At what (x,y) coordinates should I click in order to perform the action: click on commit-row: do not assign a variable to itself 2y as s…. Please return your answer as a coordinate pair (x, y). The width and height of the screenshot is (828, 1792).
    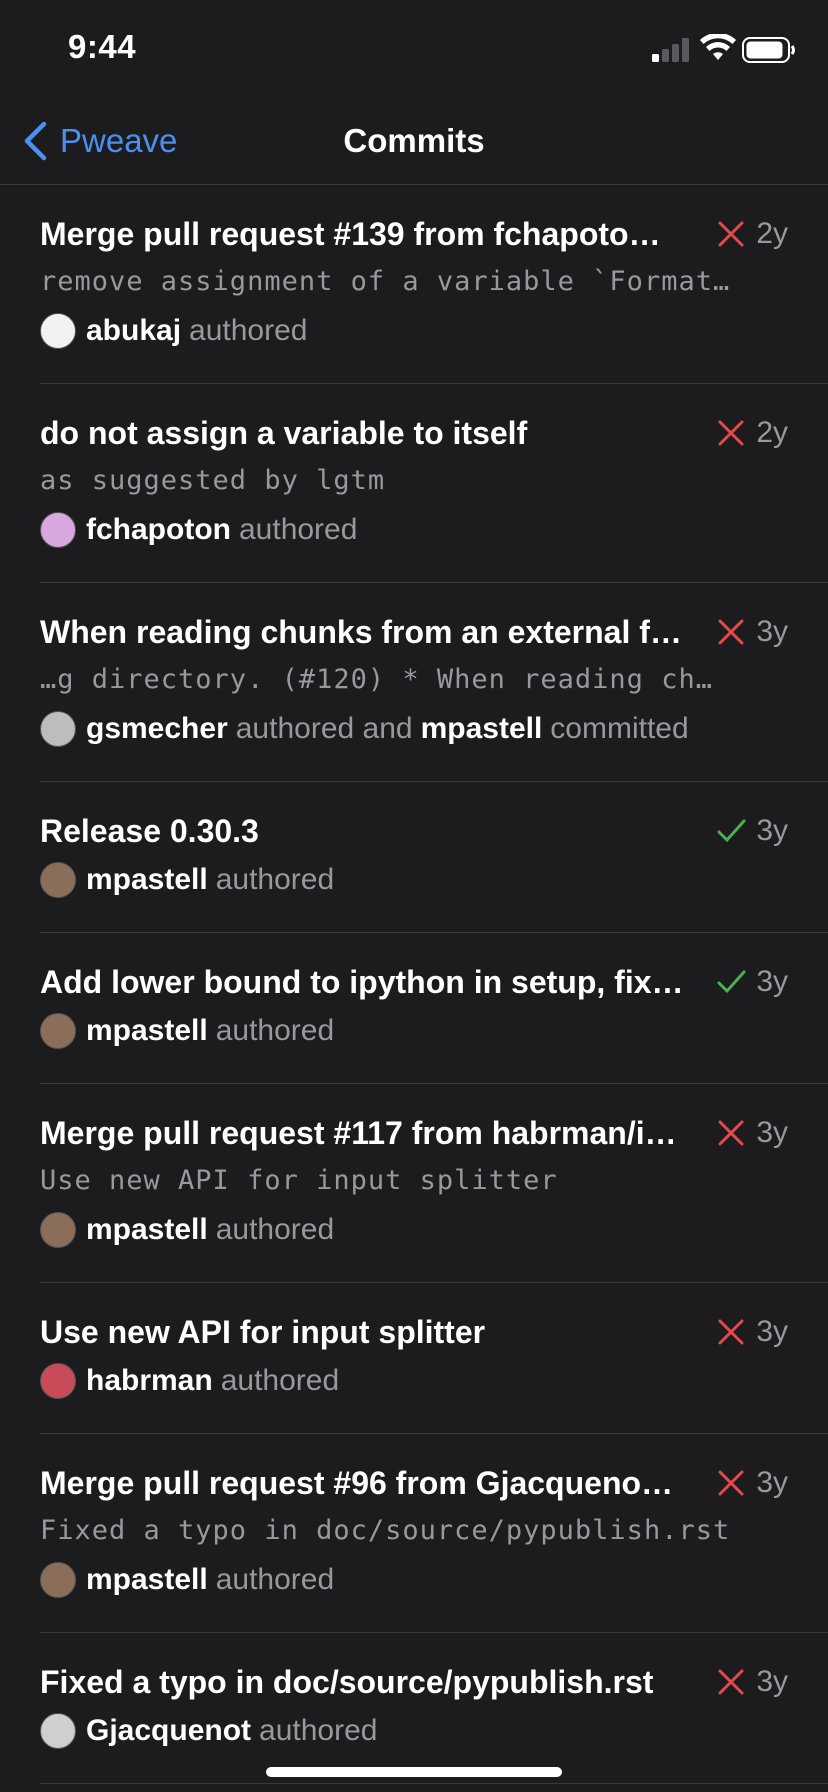
    Looking at the image, I should click on (434, 483).